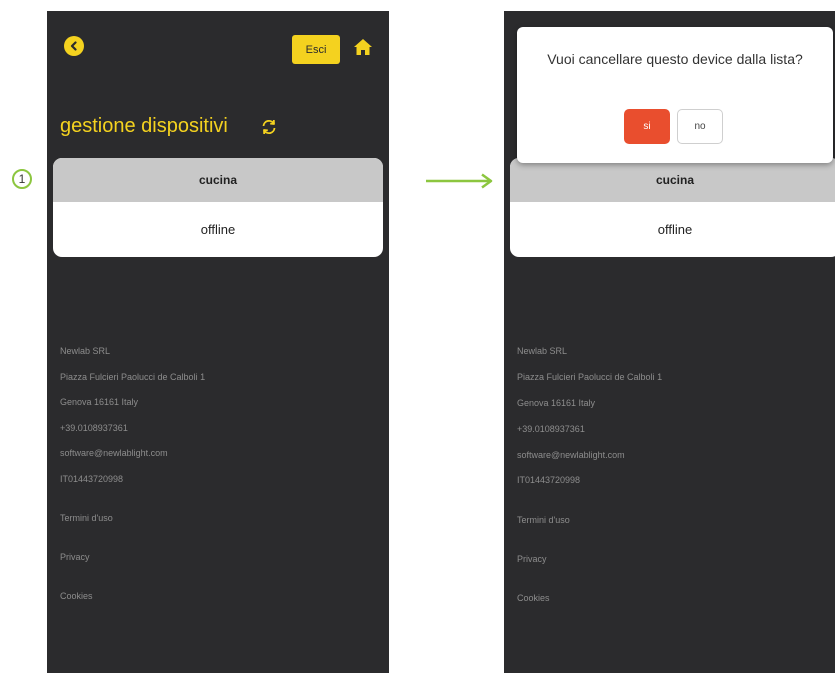  I want to click on page-title: gestione dispositivi, so click(144, 126).